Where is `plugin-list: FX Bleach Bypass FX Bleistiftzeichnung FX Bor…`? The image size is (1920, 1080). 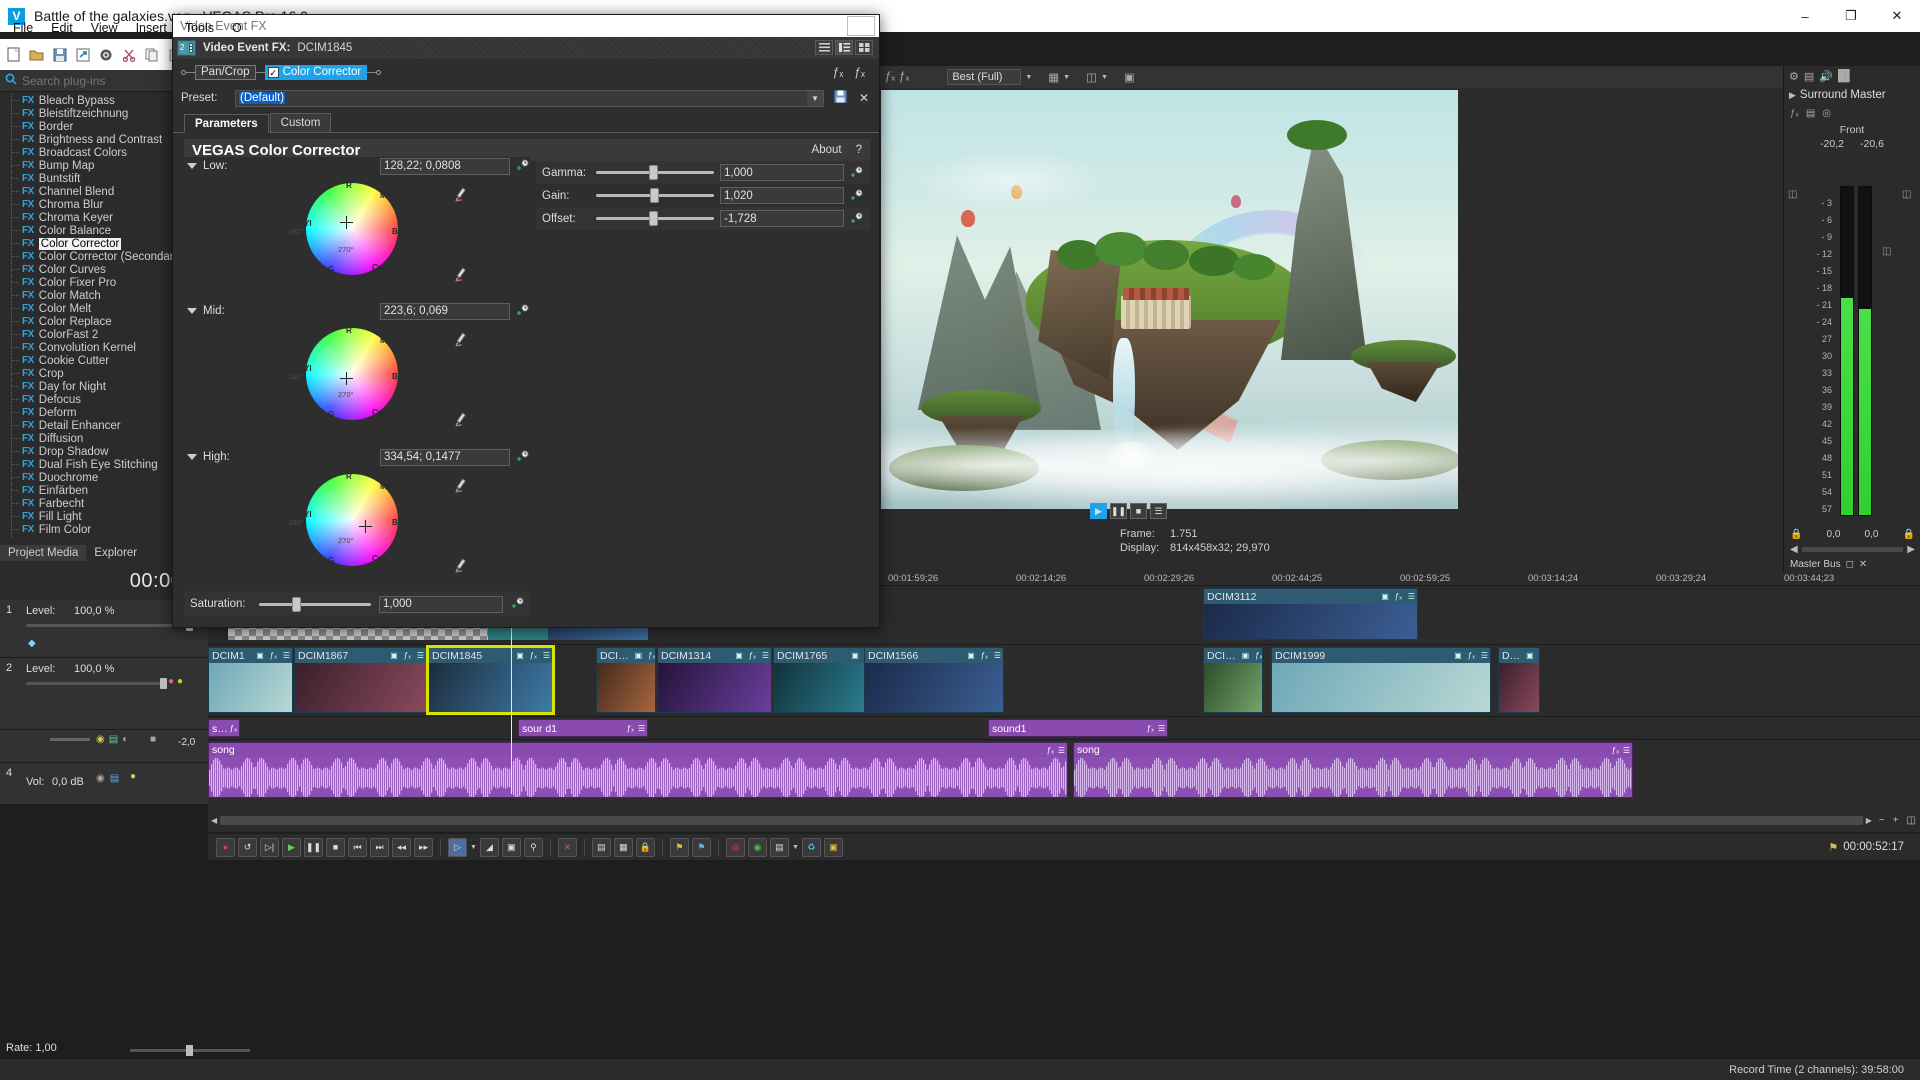
plugin-list: FX Bleach Bypass FX Bleistiftzeichnung FX Bor… is located at coordinates (100, 314).